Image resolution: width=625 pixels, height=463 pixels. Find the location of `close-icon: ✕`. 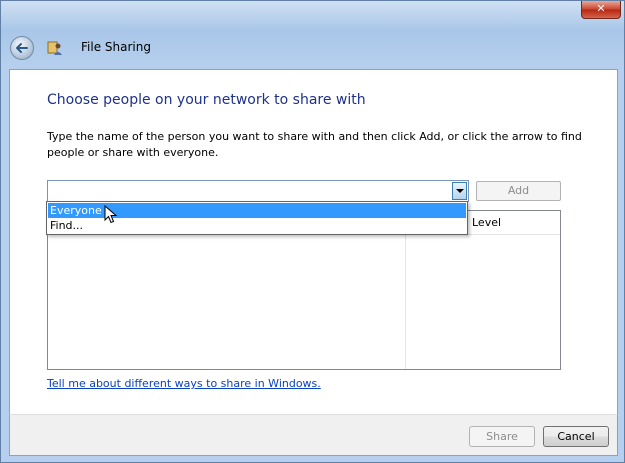

close-icon: ✕ is located at coordinates (601, 8).